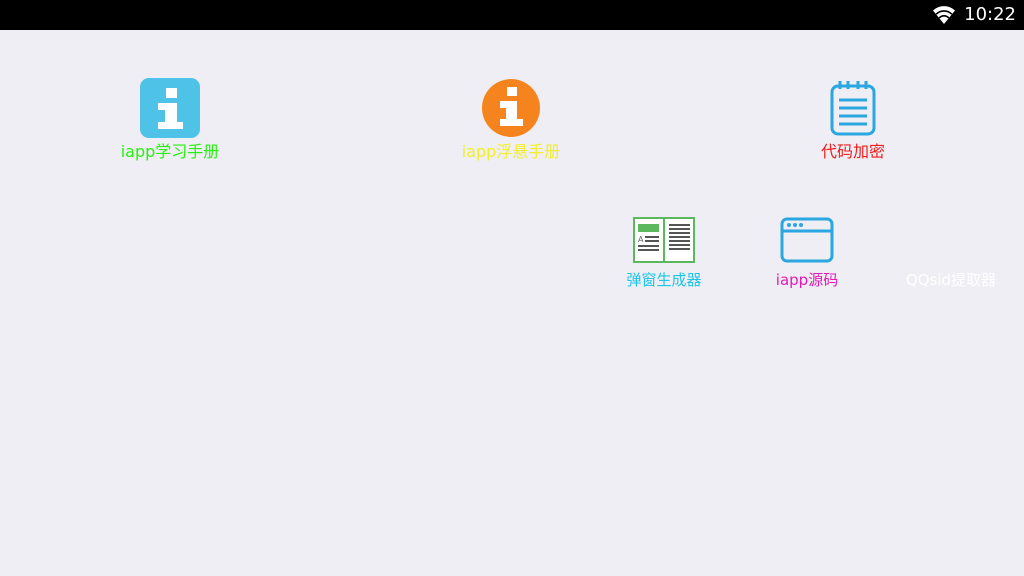  I want to click on app-iapp-float-manual: iapp浮悬手册, so click(511, 120).